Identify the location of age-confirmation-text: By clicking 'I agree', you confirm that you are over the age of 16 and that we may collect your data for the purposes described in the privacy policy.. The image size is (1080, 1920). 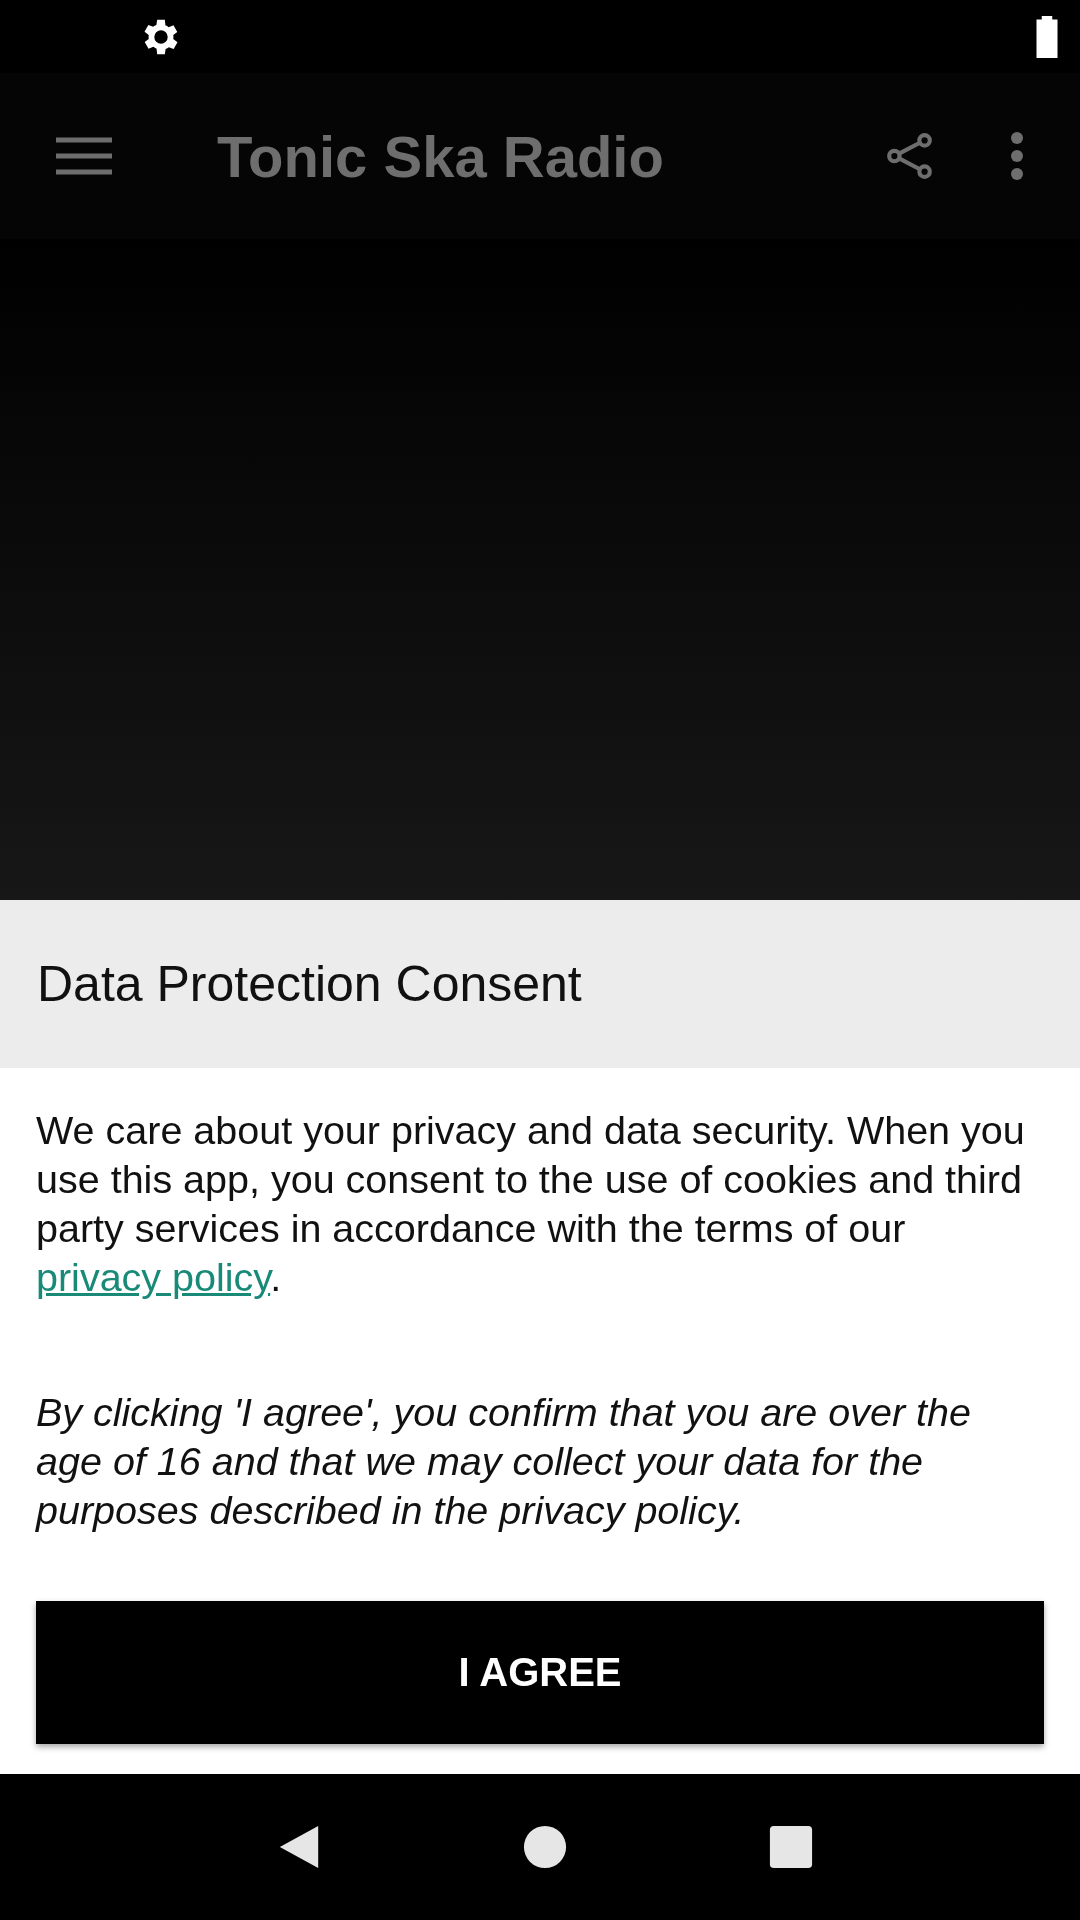
(504, 1461).